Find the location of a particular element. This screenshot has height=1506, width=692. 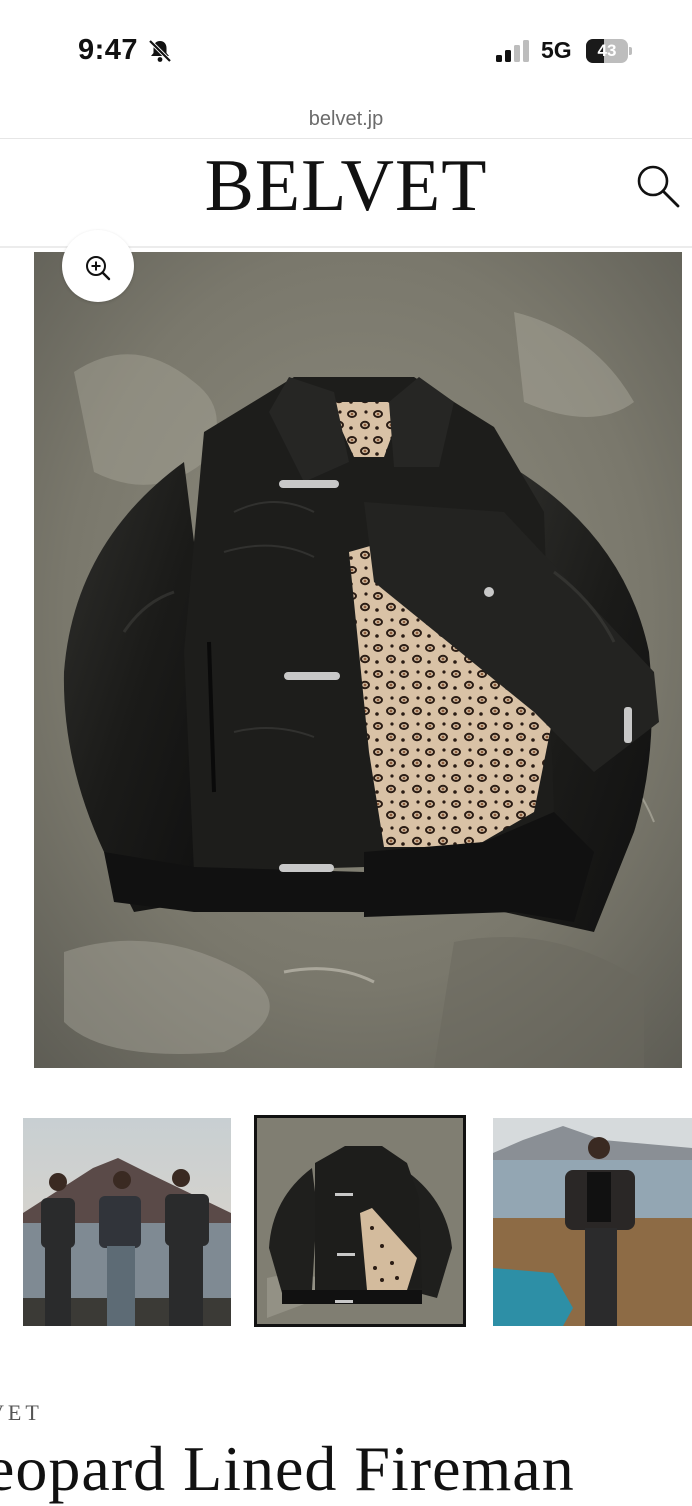

site-logo: BELVET is located at coordinates (346, 186).